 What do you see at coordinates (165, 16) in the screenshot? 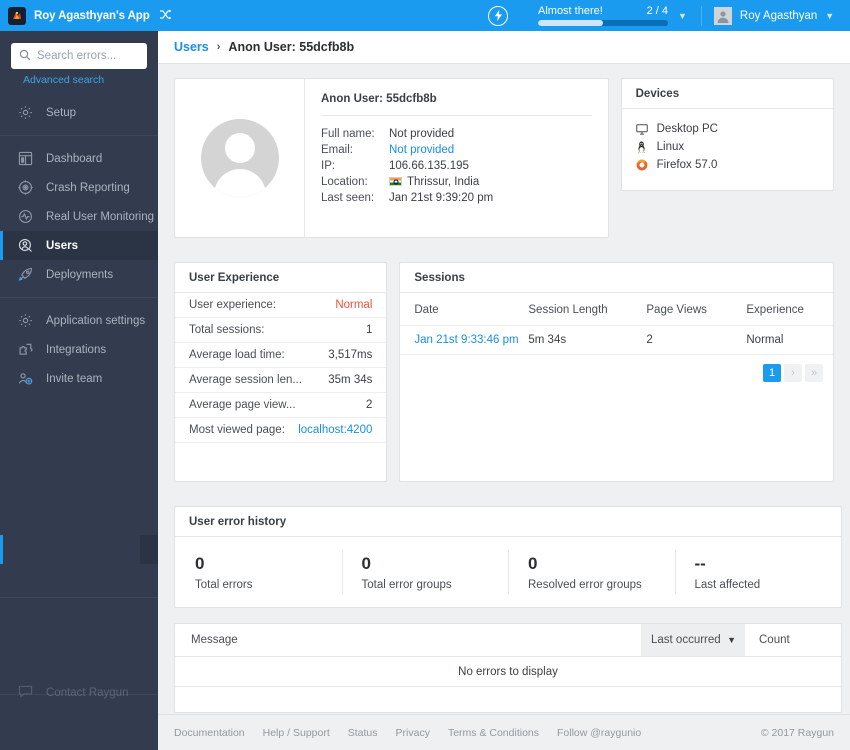
I see `shuffle-icon` at bounding box center [165, 16].